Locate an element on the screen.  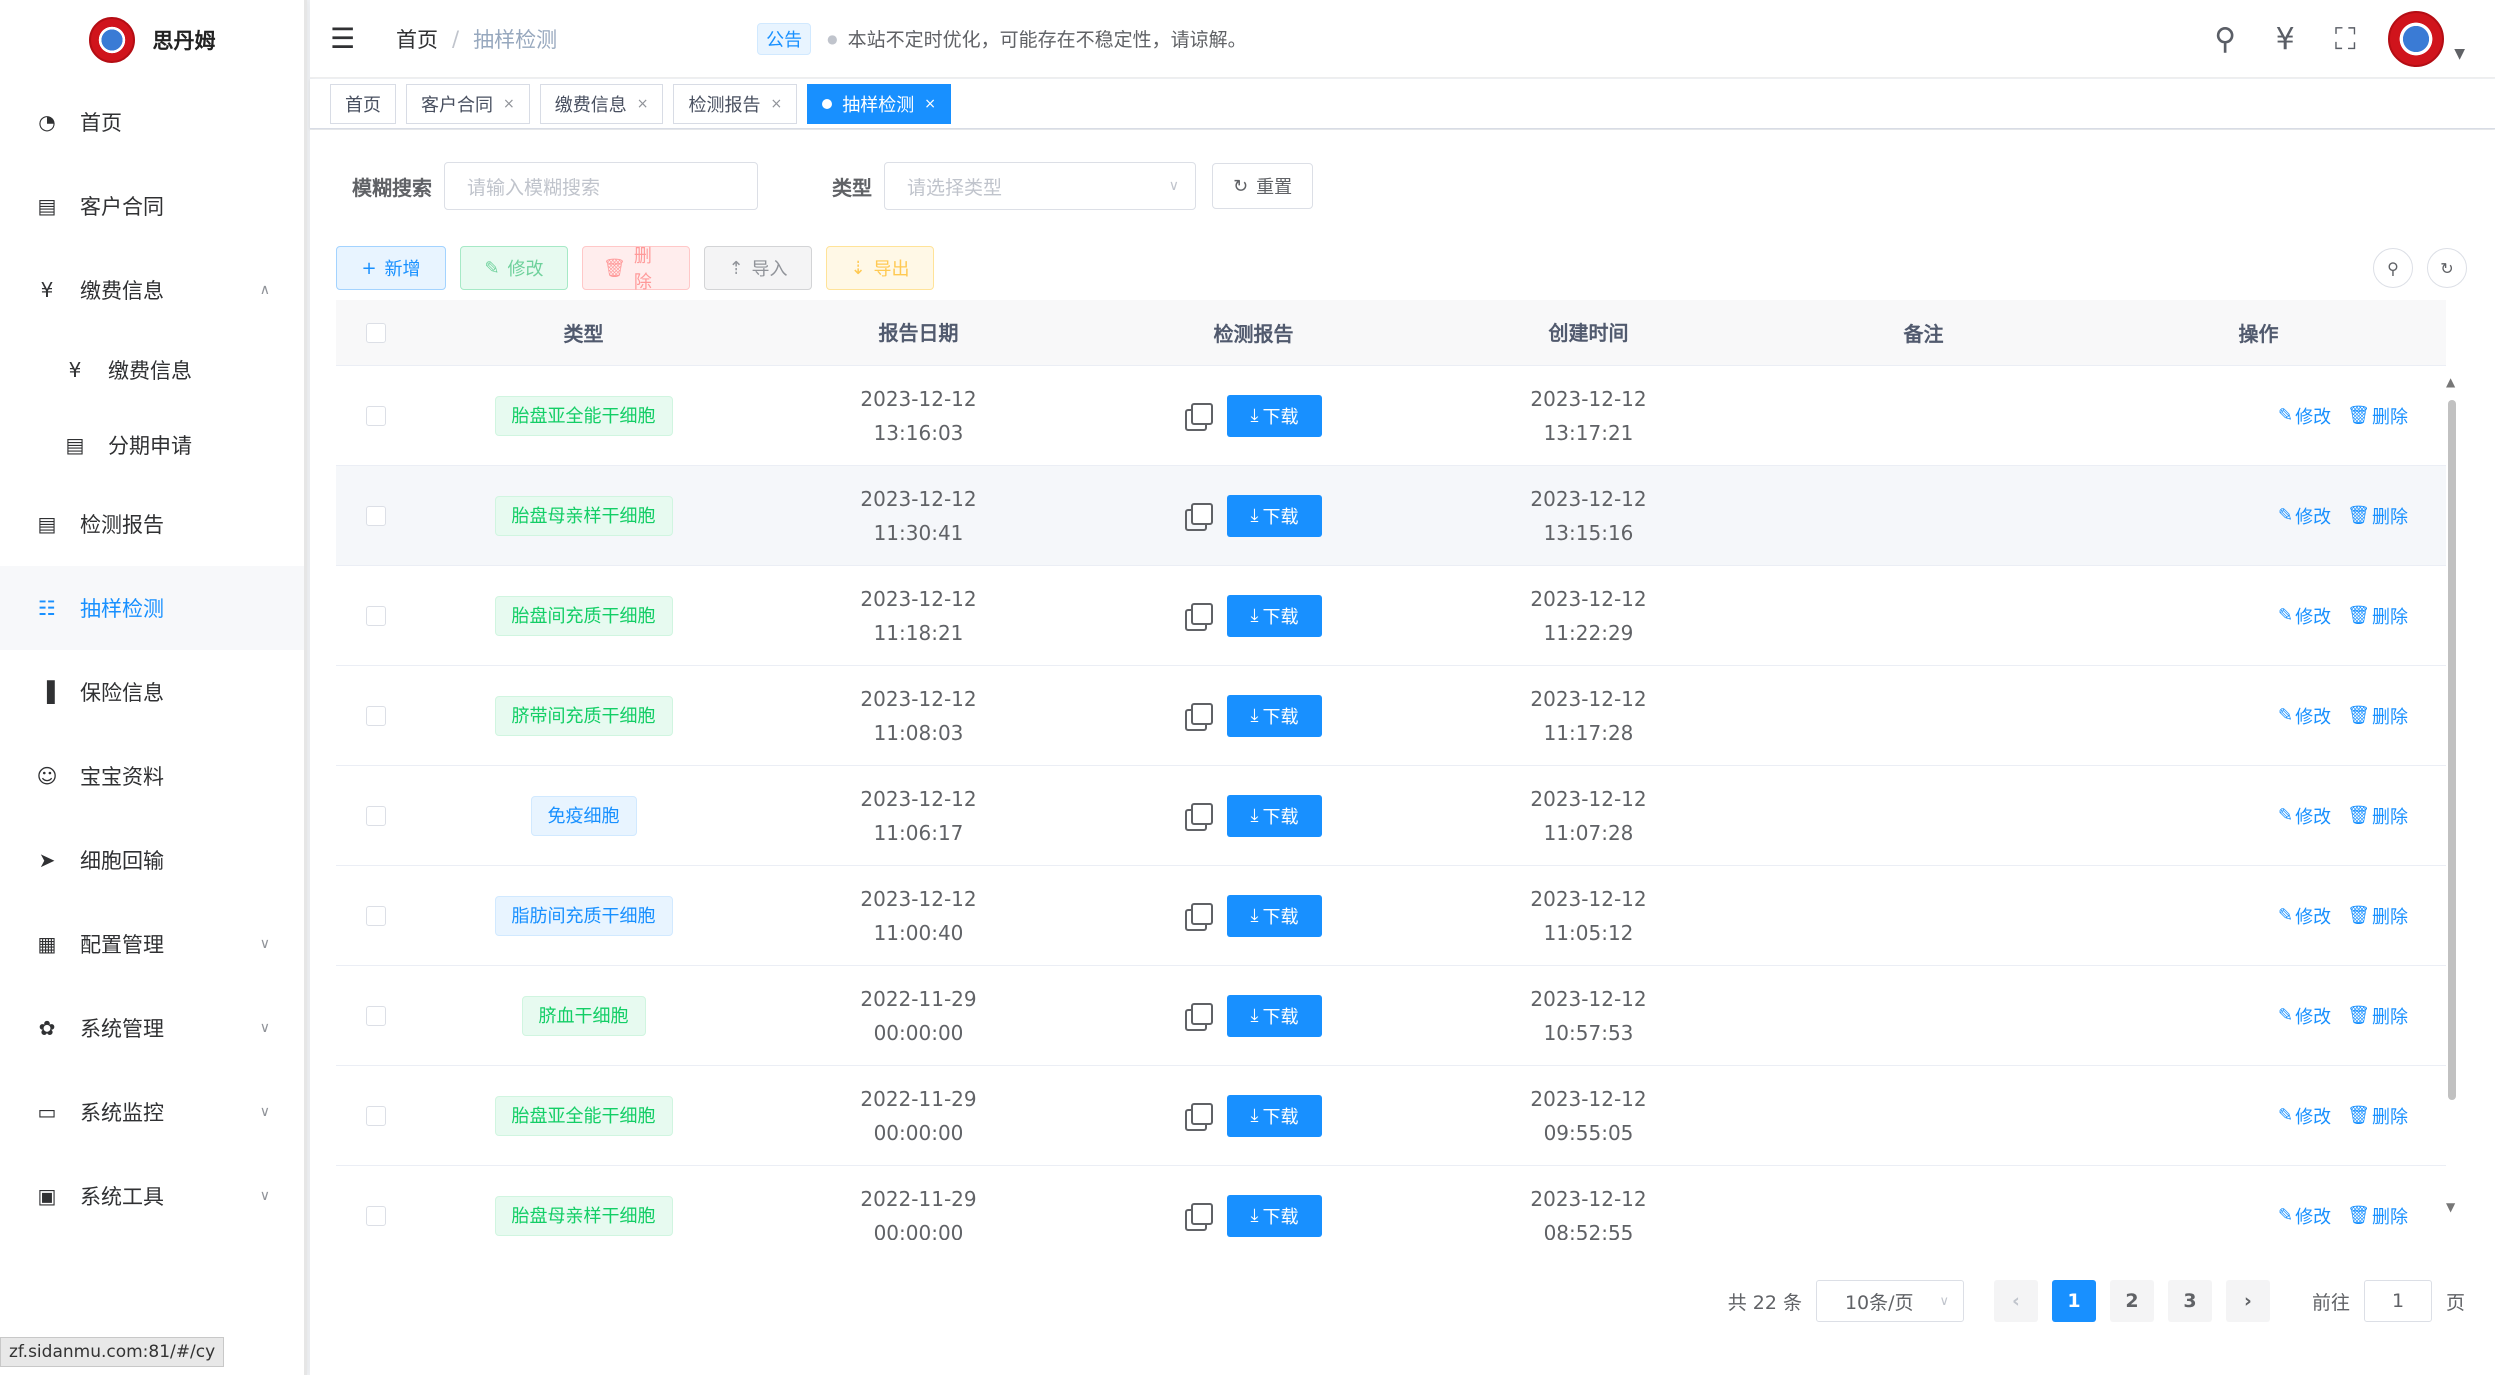
reset-button: ↻ 重置 is located at coordinates (1263, 186).